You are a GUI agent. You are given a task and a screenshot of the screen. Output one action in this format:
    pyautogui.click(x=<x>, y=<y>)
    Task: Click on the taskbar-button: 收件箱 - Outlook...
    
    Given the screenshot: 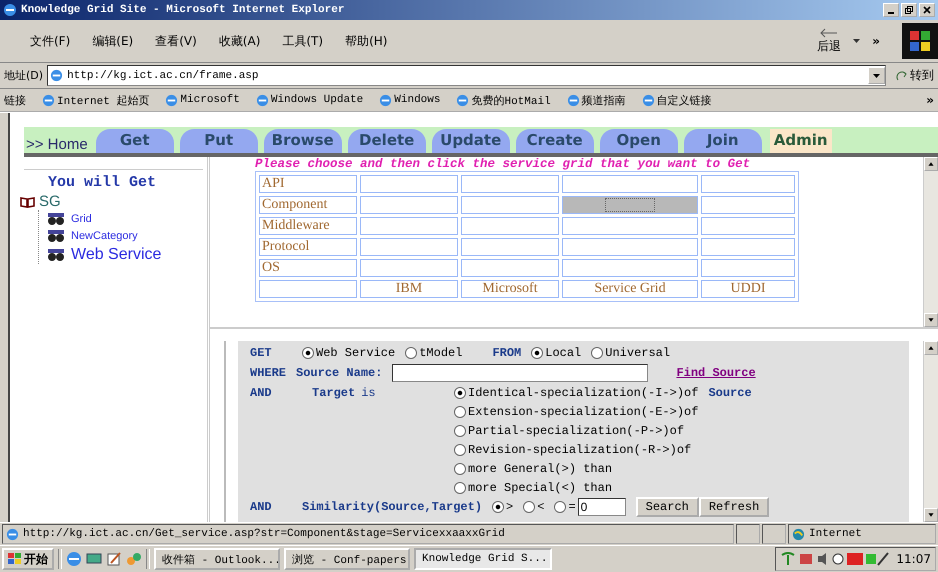 What is the action you would take?
    pyautogui.click(x=217, y=559)
    